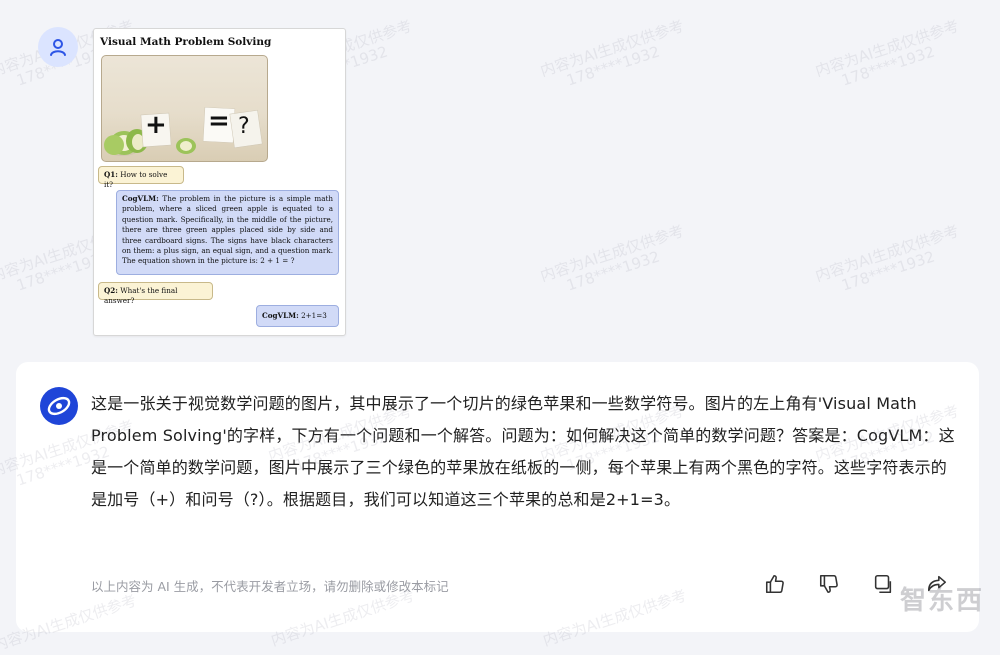 The image size is (1000, 655). Describe the element at coordinates (156, 125) in the screenshot. I see `plus-sign: +` at that location.